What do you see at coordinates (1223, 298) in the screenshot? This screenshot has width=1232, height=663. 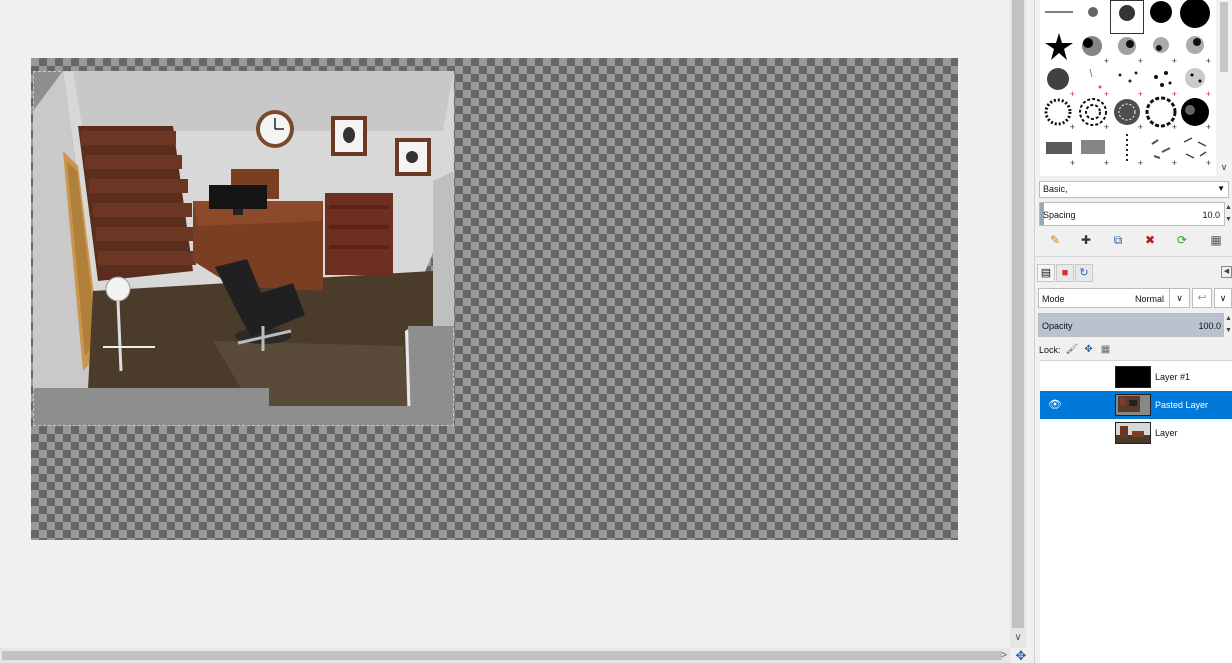 I see `mode-more-chevron-icon: ∨` at bounding box center [1223, 298].